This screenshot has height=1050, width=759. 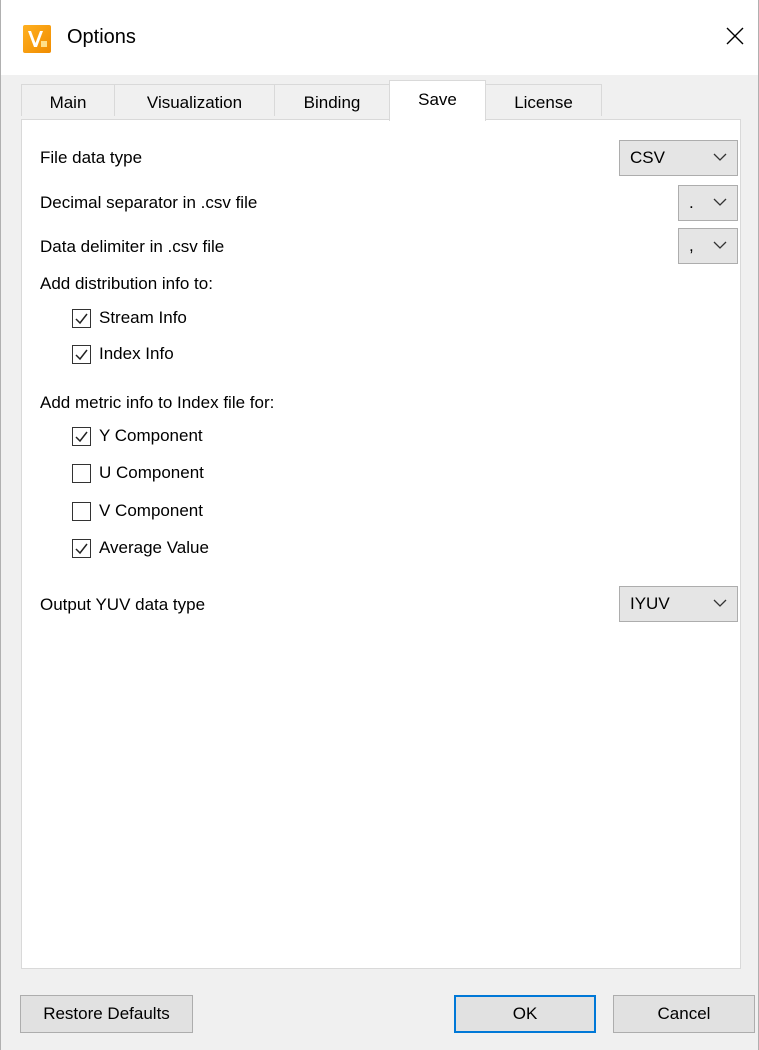 I want to click on cancel-button: Cancel, so click(x=684, y=1014).